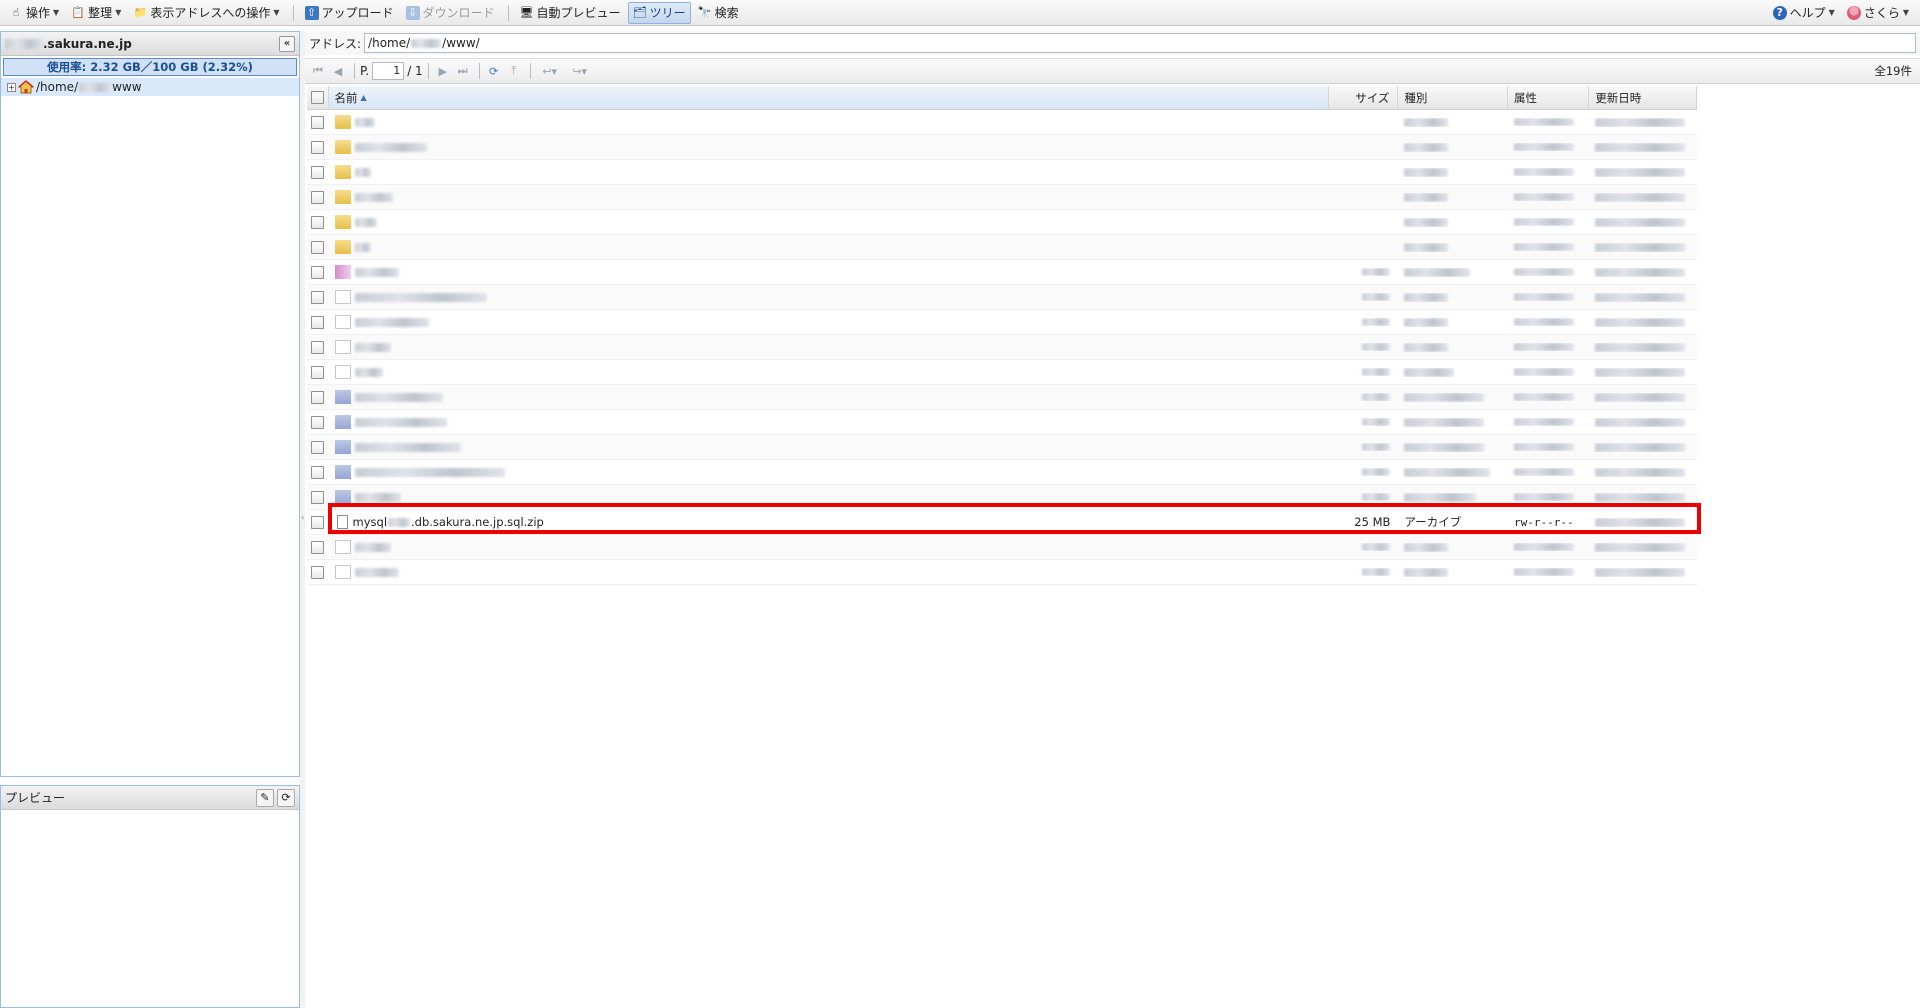 Image resolution: width=1920 pixels, height=1008 pixels. What do you see at coordinates (450, 13) in the screenshot?
I see `toolbar-download-button: ⇩ ダウンロード` at bounding box center [450, 13].